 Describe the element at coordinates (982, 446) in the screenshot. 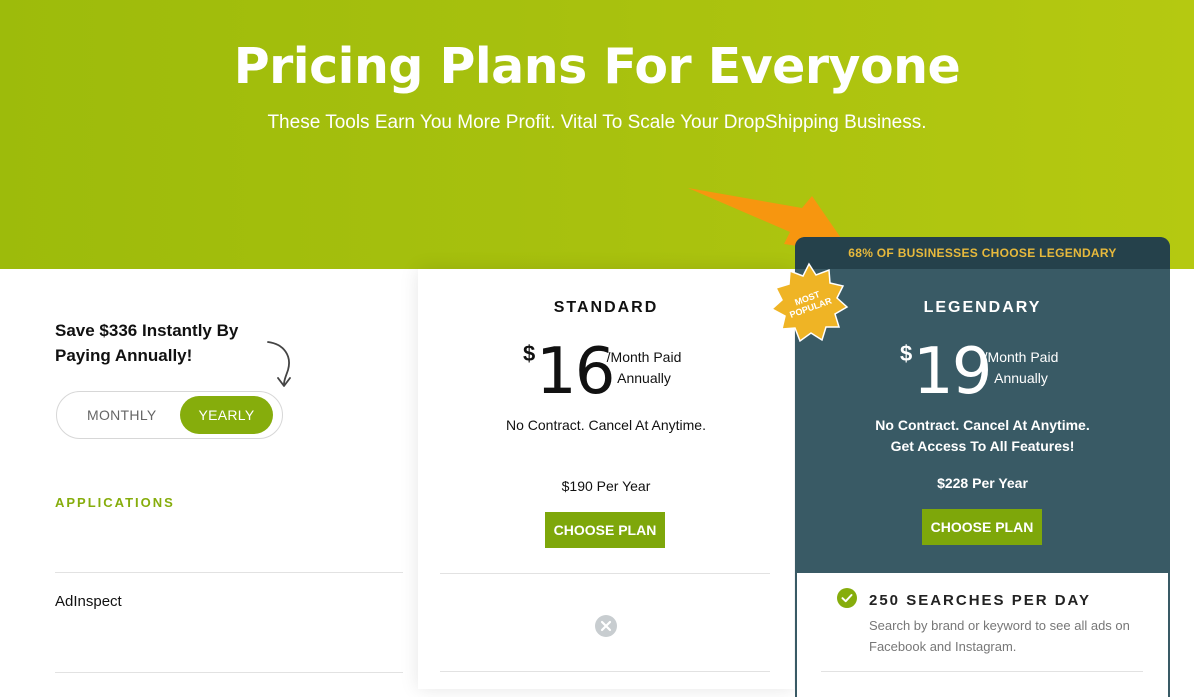

I see `access-text: Get Access To All Features!` at that location.